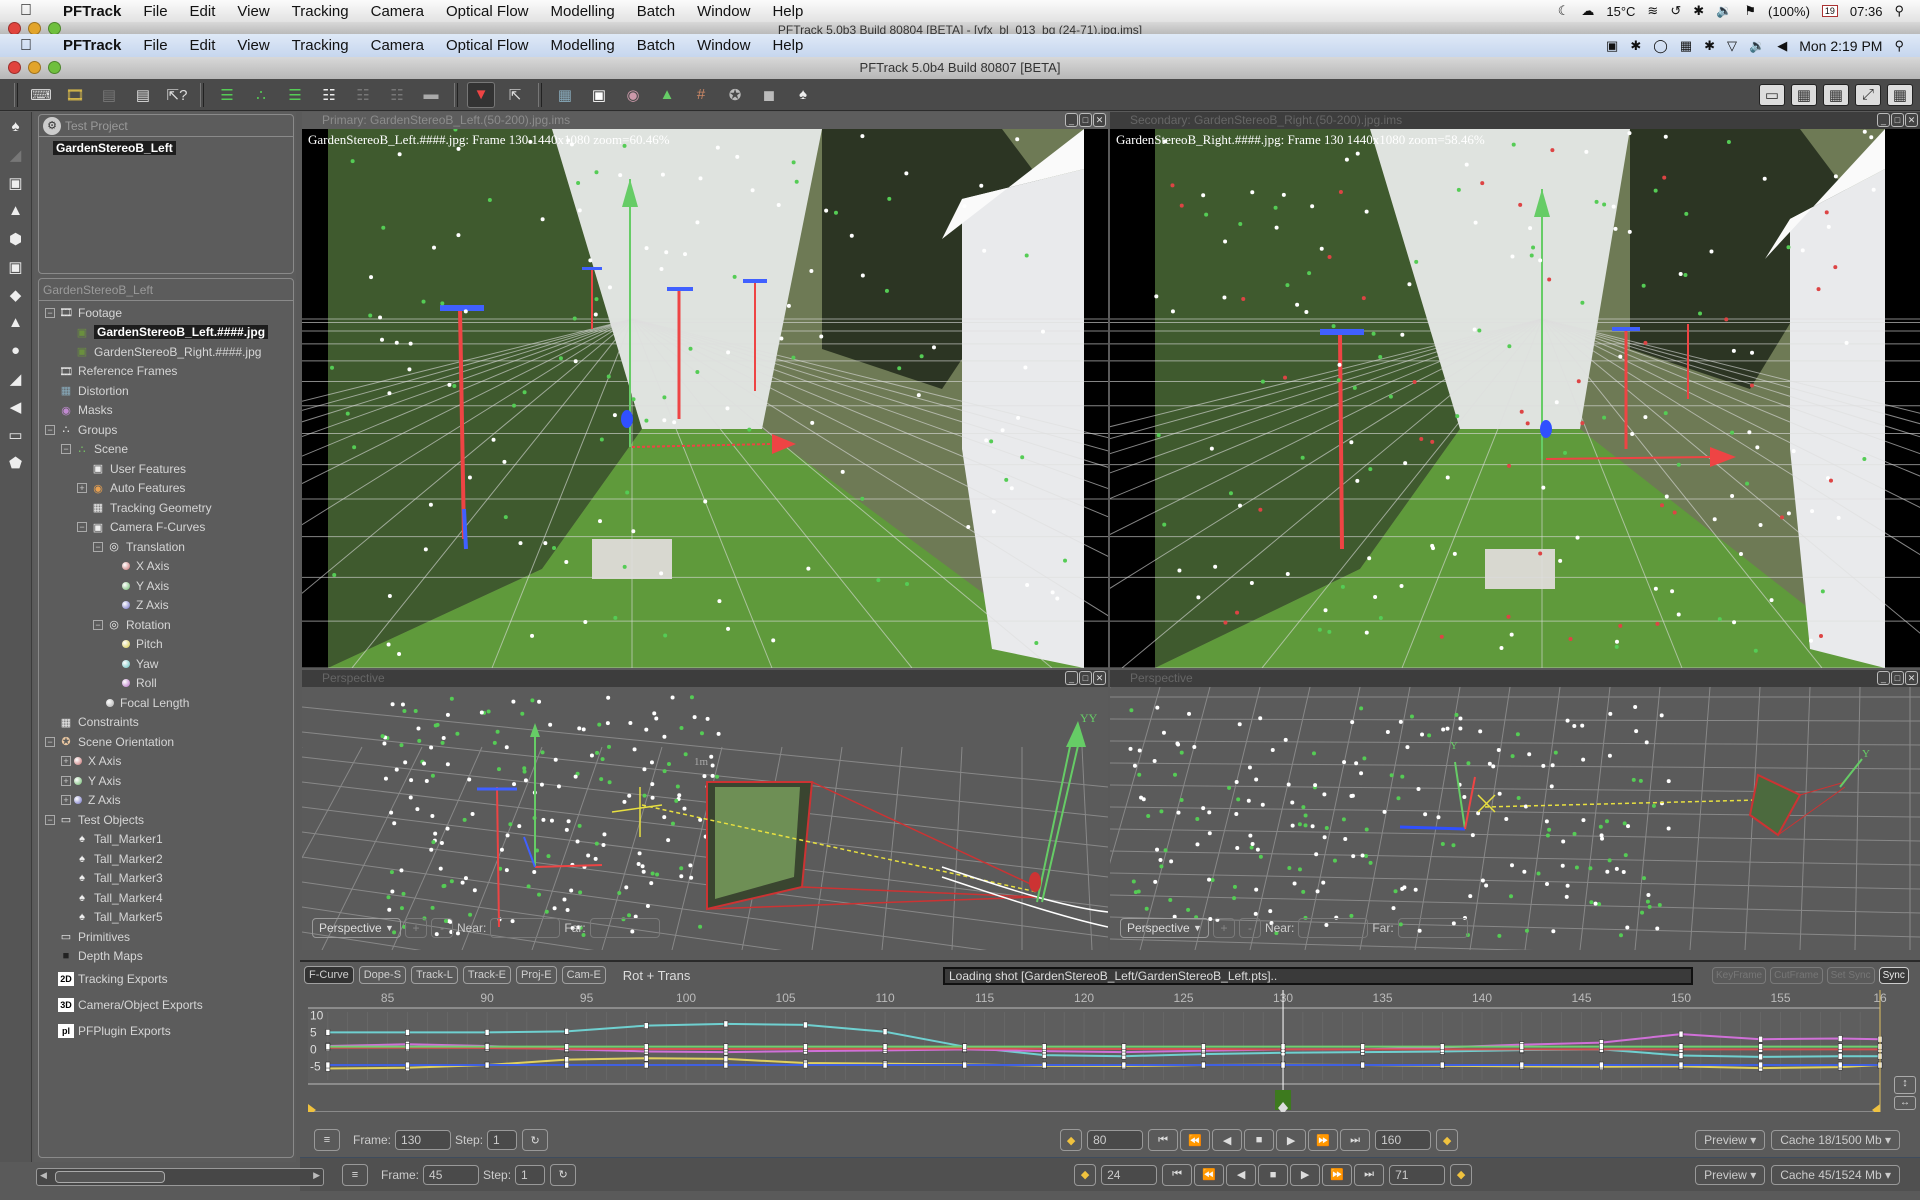  Describe the element at coordinates (486, 975) in the screenshot. I see `tab-track-e: Track-E` at that location.